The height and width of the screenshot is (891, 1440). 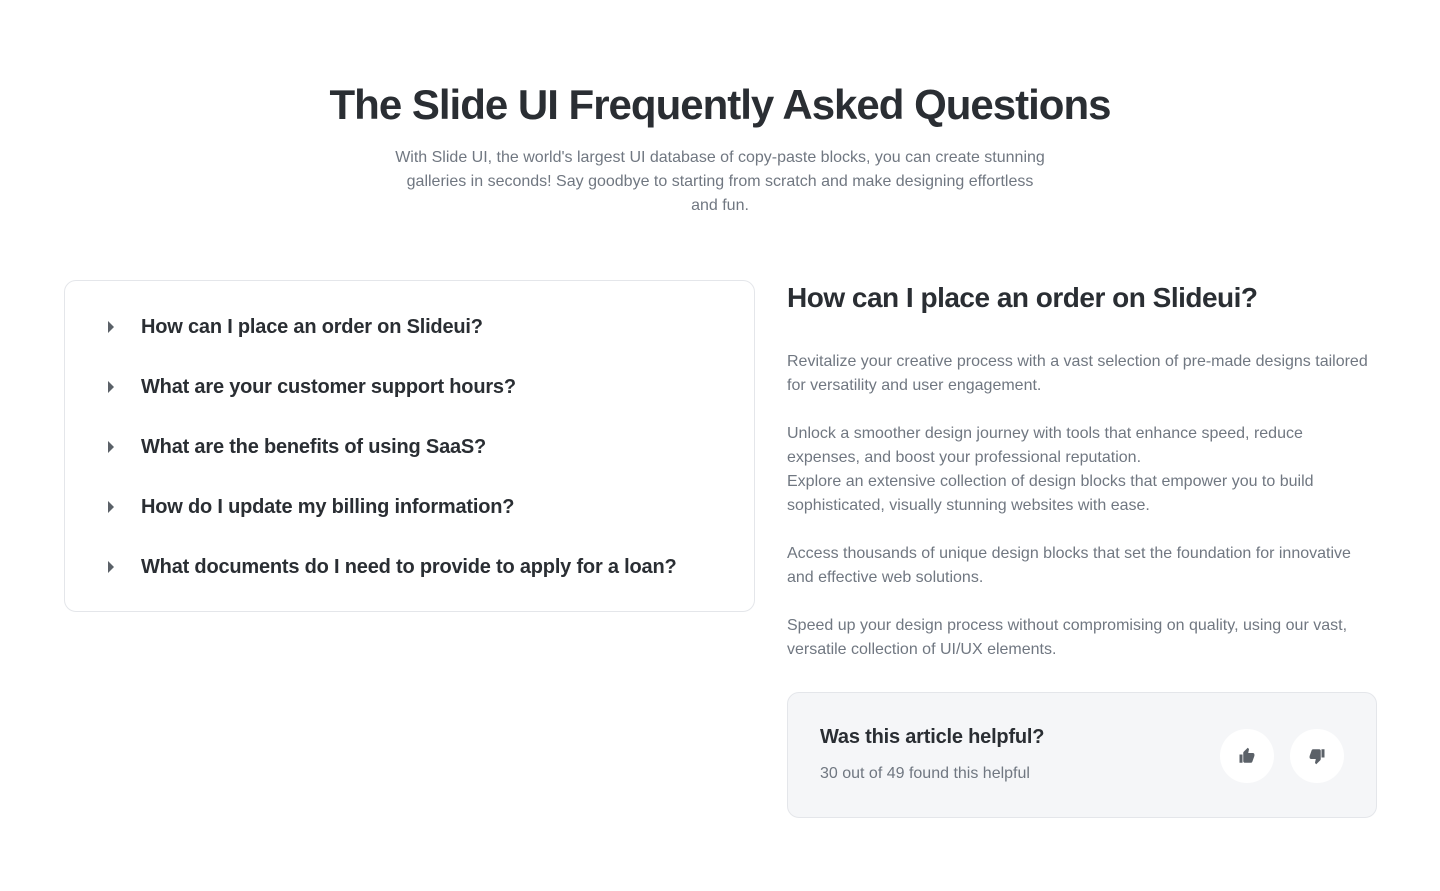 What do you see at coordinates (312, 326) in the screenshot?
I see `faq-question: How can I place an order on Slideui?` at bounding box center [312, 326].